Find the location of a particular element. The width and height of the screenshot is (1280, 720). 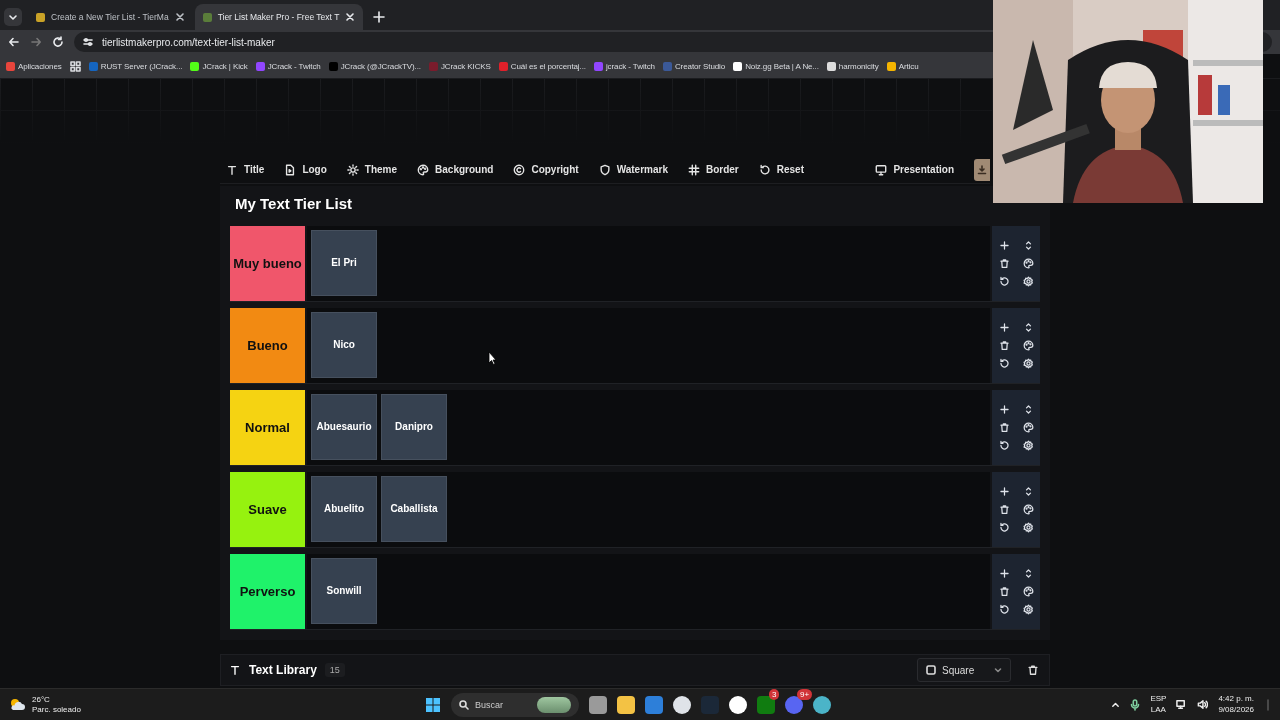

bookmark: harmonicity is located at coordinates (852, 66).